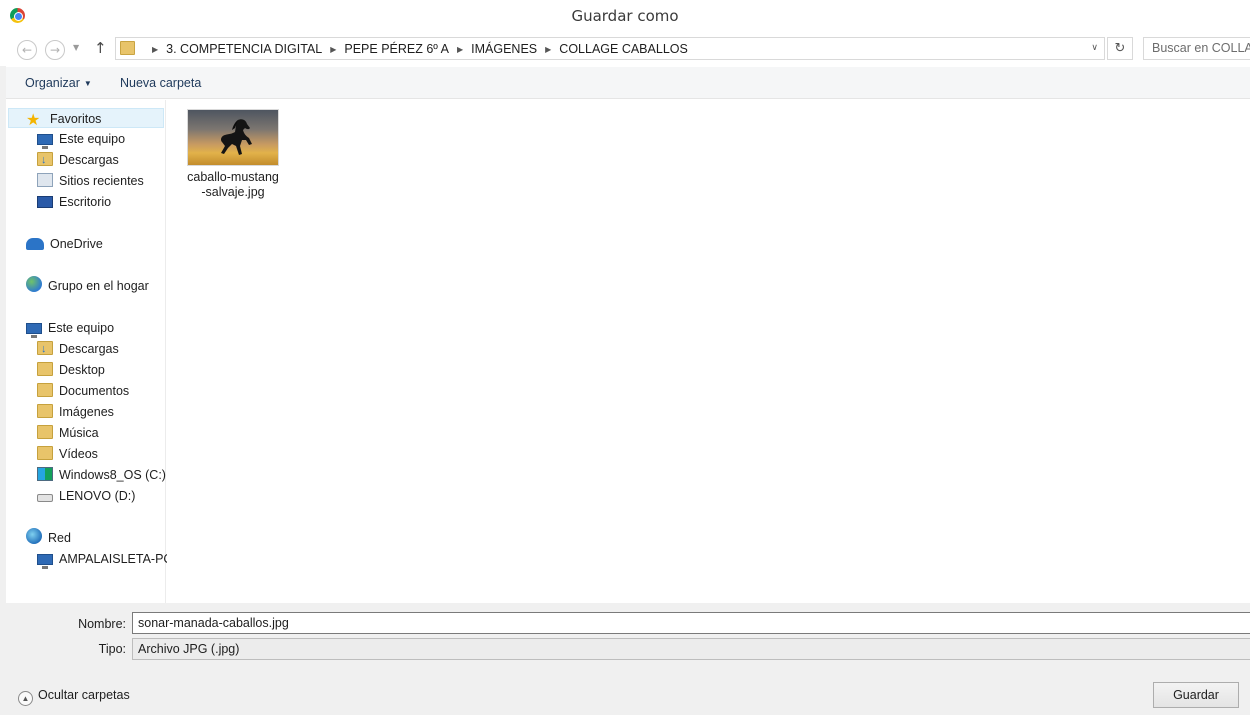 Image resolution: width=1250 pixels, height=715 pixels. What do you see at coordinates (25, 698) in the screenshot?
I see `chevron-up-icon: ▲` at bounding box center [25, 698].